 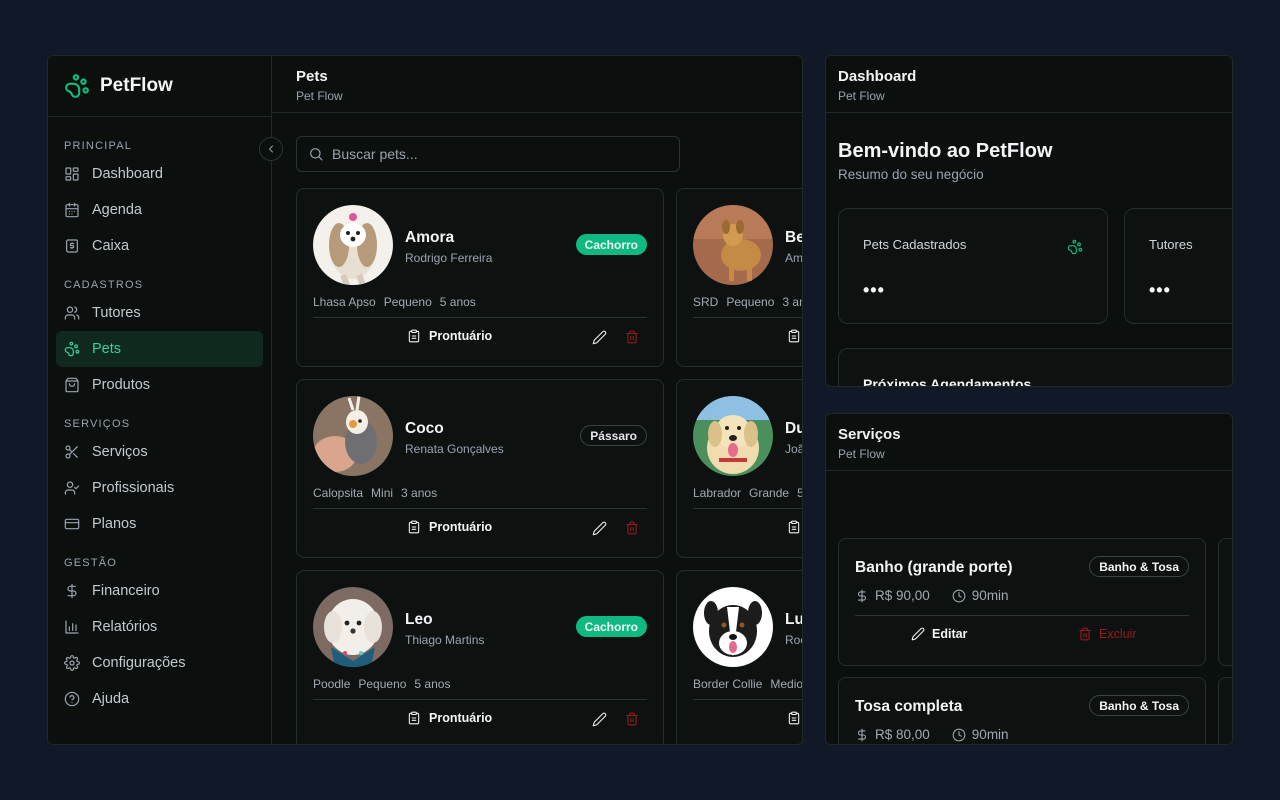 What do you see at coordinates (419, 619) in the screenshot?
I see `pet-name: Leo` at bounding box center [419, 619].